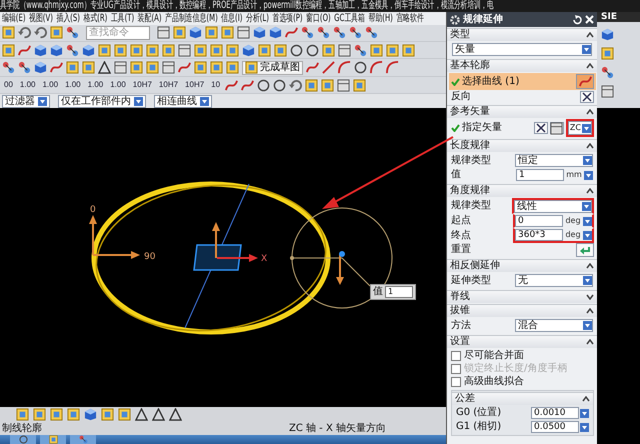 The height and width of the screenshot is (444, 640). Describe the element at coordinates (175, 415) in the screenshot. I see `triangle-icon` at that location.